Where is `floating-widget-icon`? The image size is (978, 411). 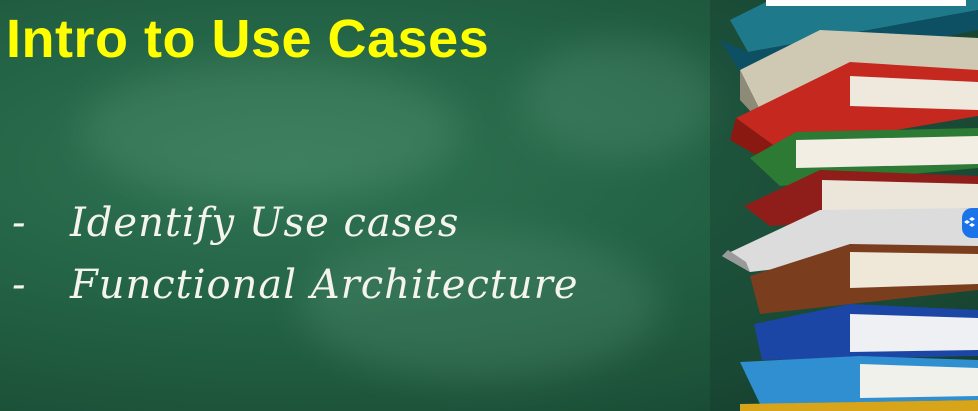 floating-widget-icon is located at coordinates (970, 223).